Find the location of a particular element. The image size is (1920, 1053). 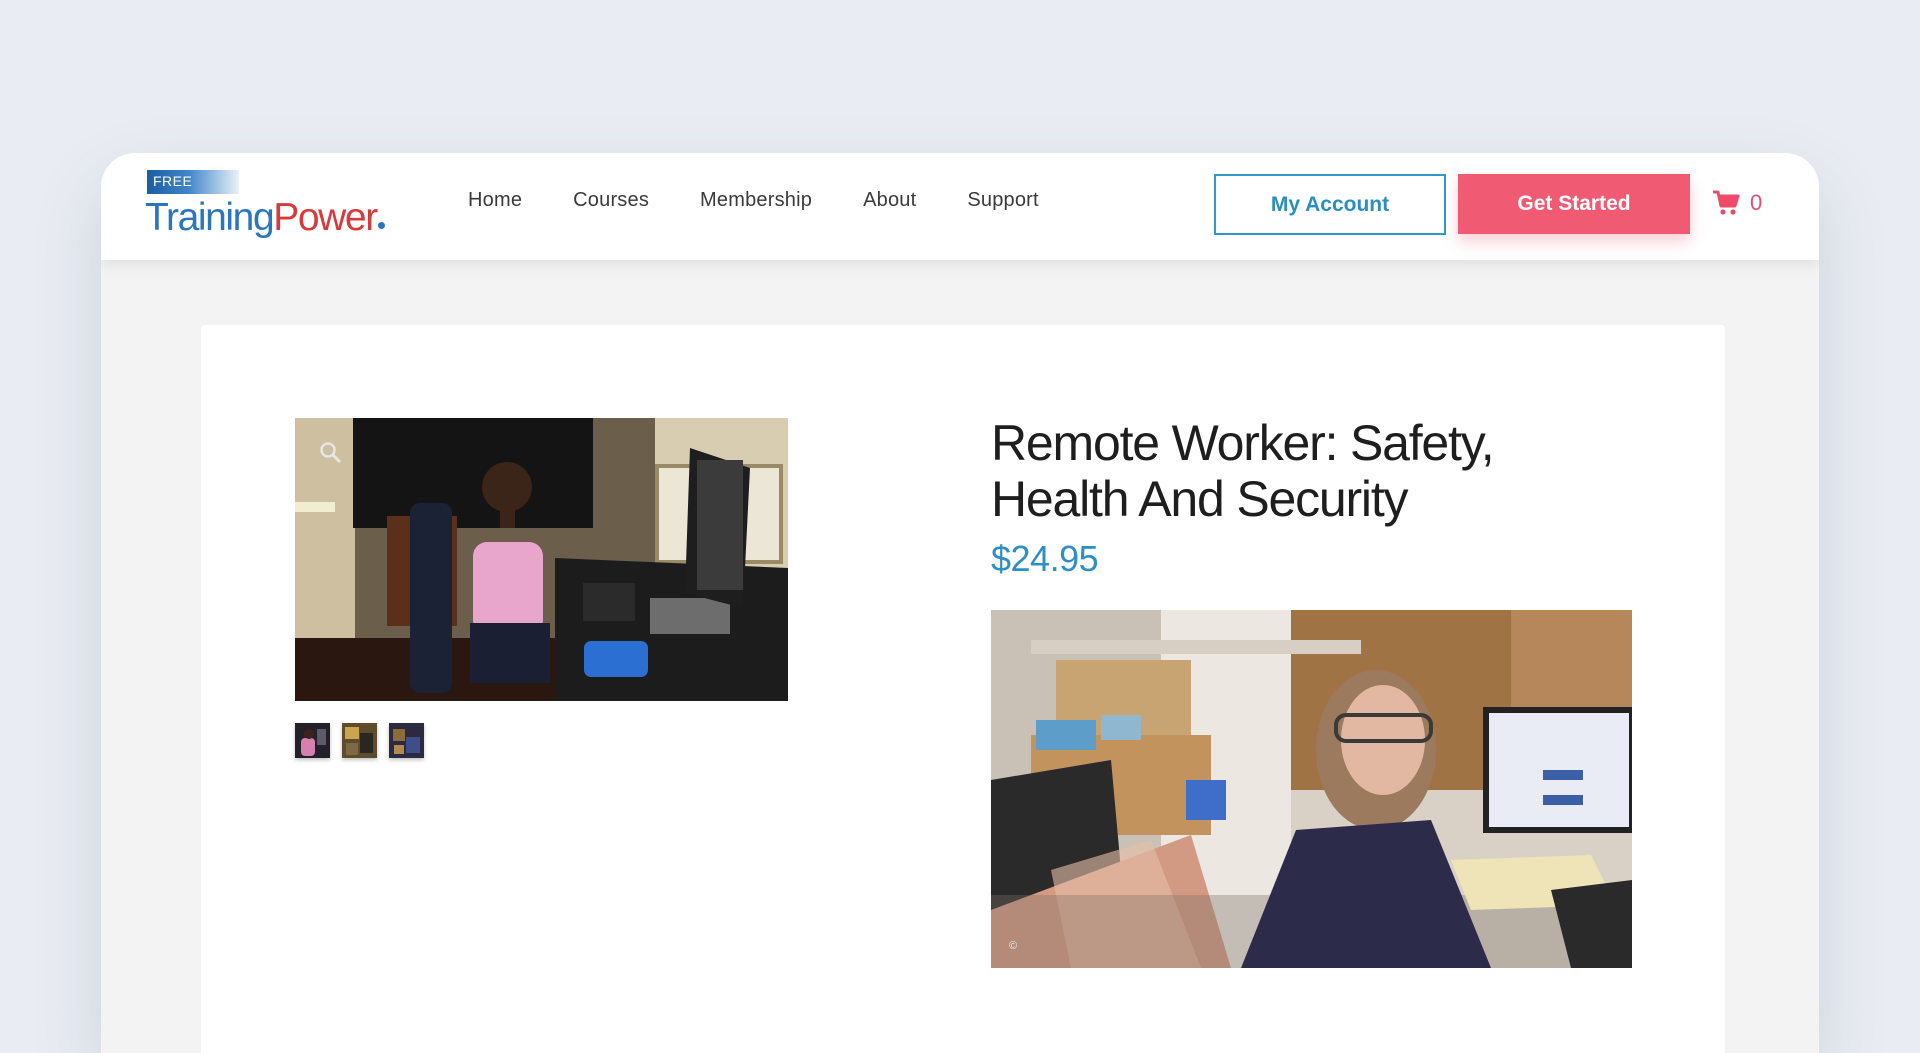

office-worker-image is located at coordinates (541, 559).